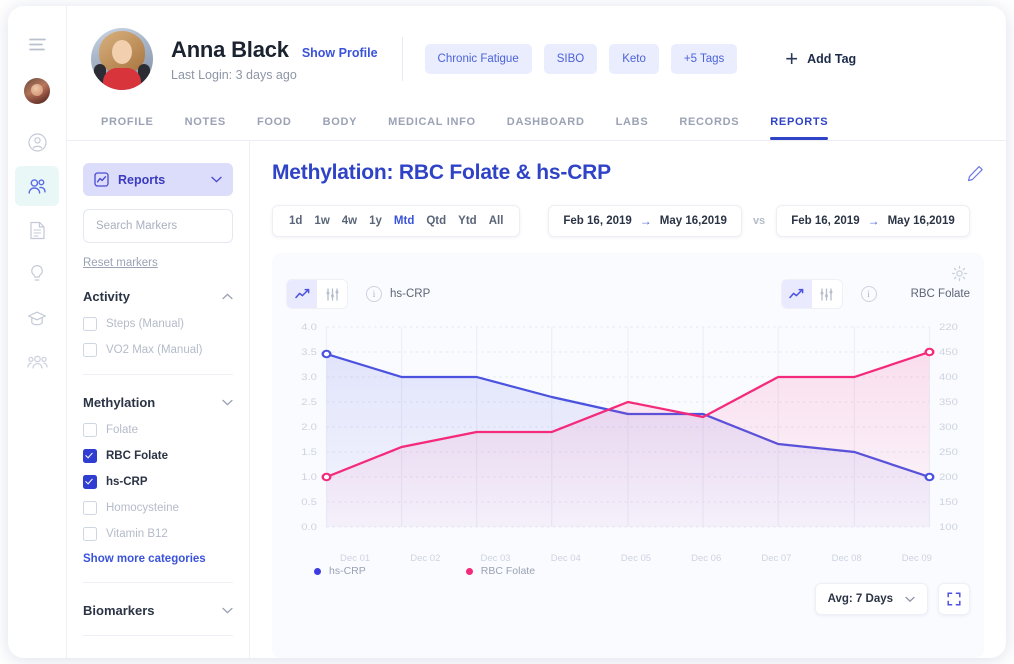  I want to click on expand-button, so click(954, 599).